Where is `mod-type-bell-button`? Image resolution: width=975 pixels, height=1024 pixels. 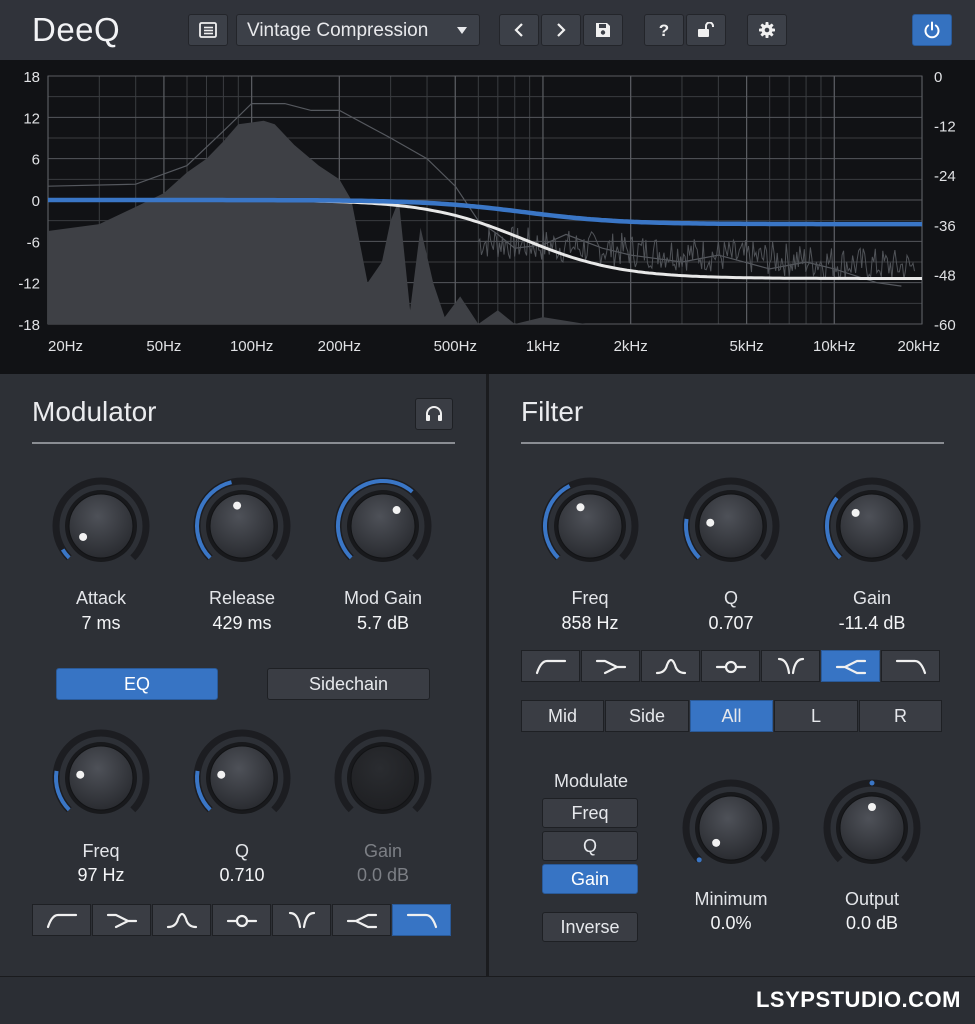 mod-type-bell-button is located at coordinates (181, 920).